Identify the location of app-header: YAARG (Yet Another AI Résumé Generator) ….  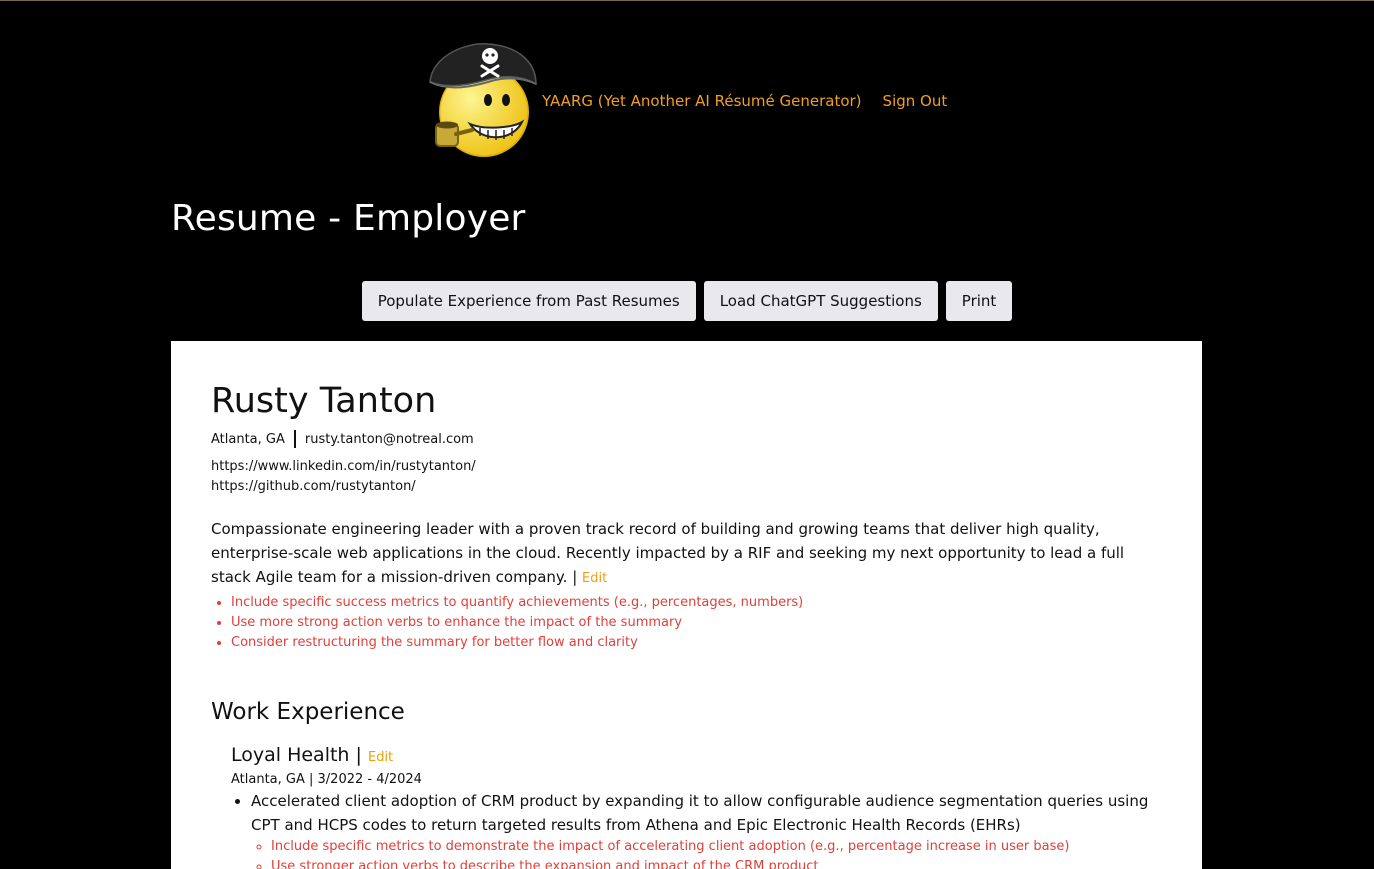
(695, 101).